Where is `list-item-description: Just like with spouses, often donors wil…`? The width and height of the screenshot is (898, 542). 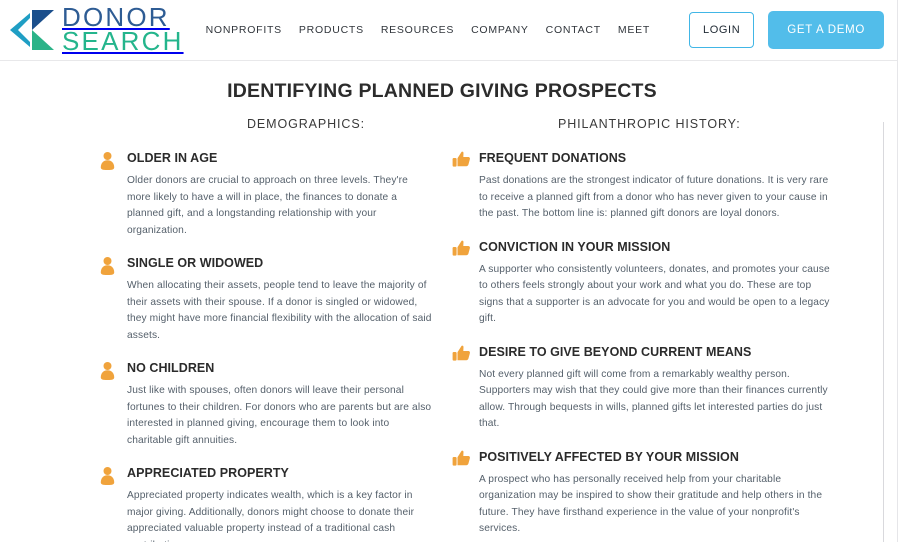 list-item-description: Just like with spouses, often donors wil… is located at coordinates (279, 415).